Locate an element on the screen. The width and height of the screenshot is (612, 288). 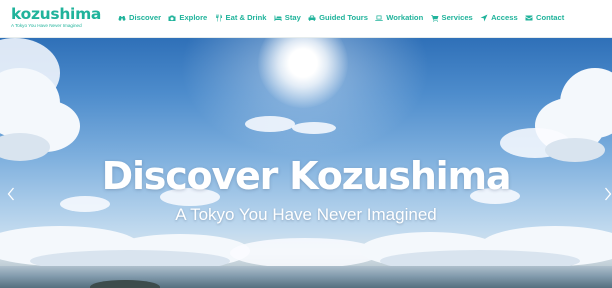
nav-item-explore: Explore is located at coordinates (187, 17).